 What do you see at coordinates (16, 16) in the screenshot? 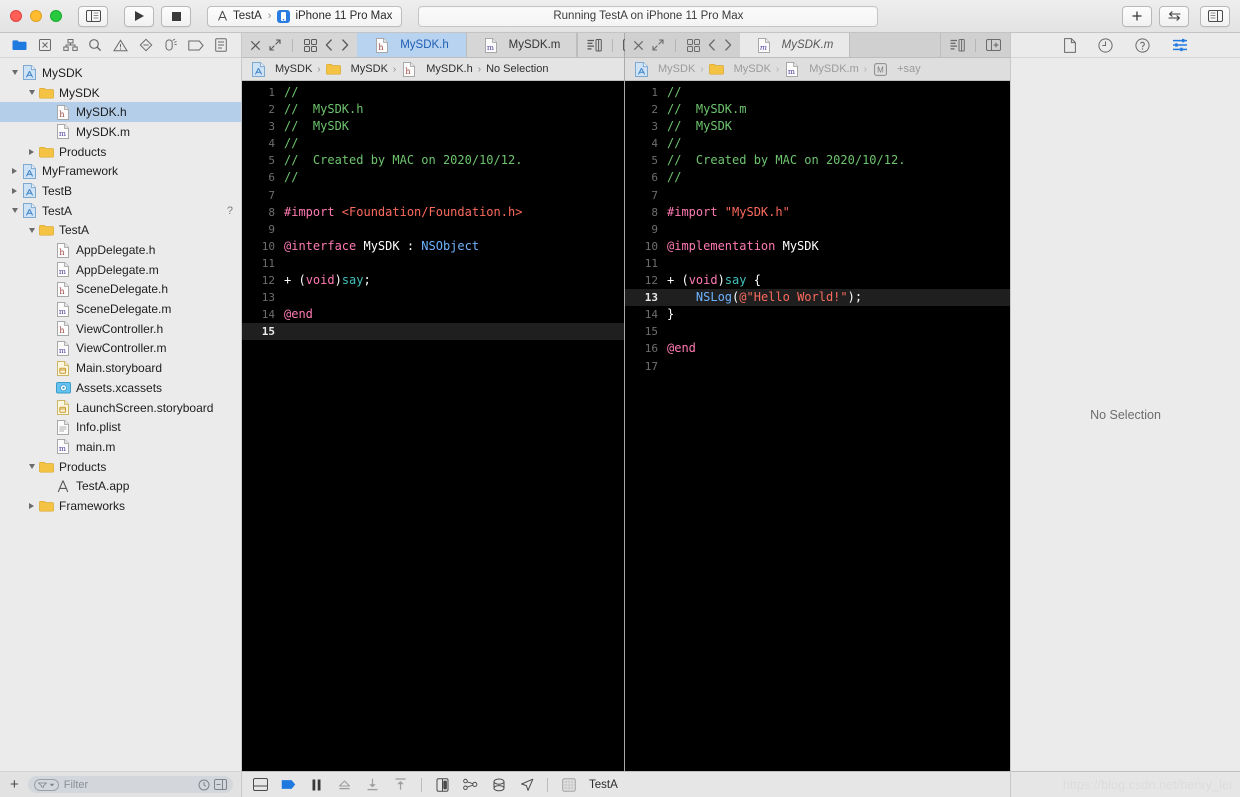
I see `close-window-button` at bounding box center [16, 16].